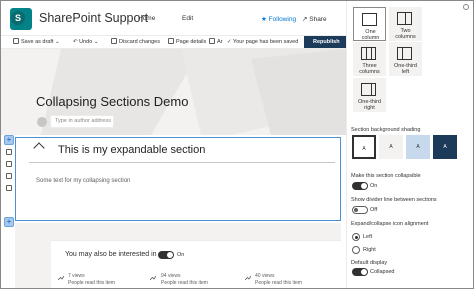 This screenshot has width=474, height=289. Describe the element at coordinates (382, 272) in the screenshot. I see `default-display-state: Collapsed` at that location.